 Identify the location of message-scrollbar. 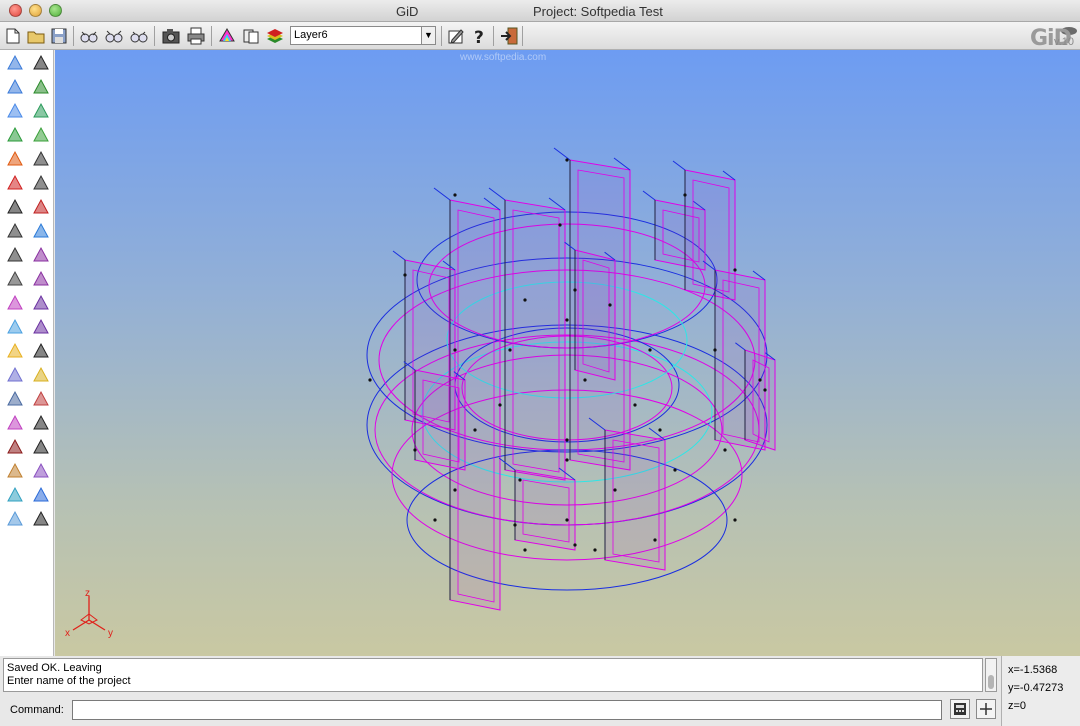
(991, 675).